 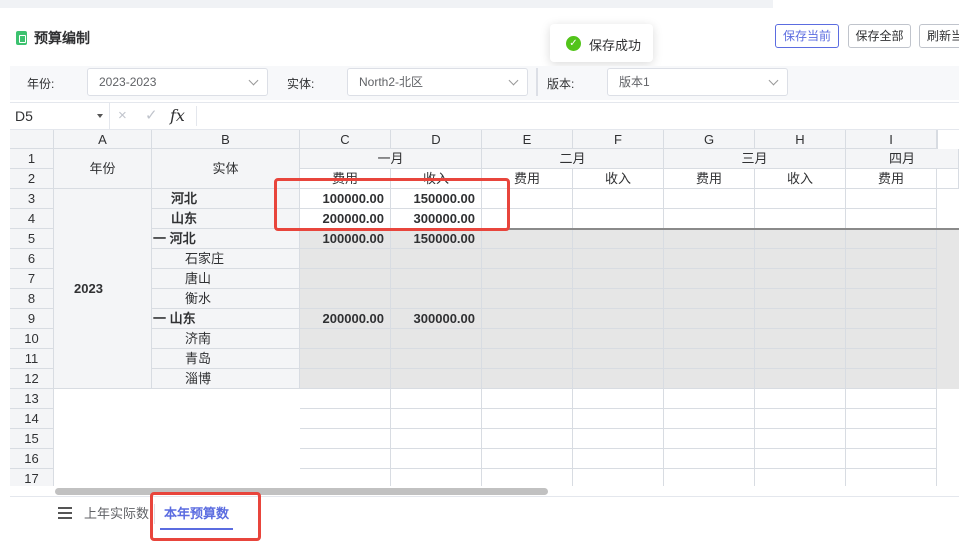 What do you see at coordinates (32, 299) in the screenshot?
I see `row-header: 8` at bounding box center [32, 299].